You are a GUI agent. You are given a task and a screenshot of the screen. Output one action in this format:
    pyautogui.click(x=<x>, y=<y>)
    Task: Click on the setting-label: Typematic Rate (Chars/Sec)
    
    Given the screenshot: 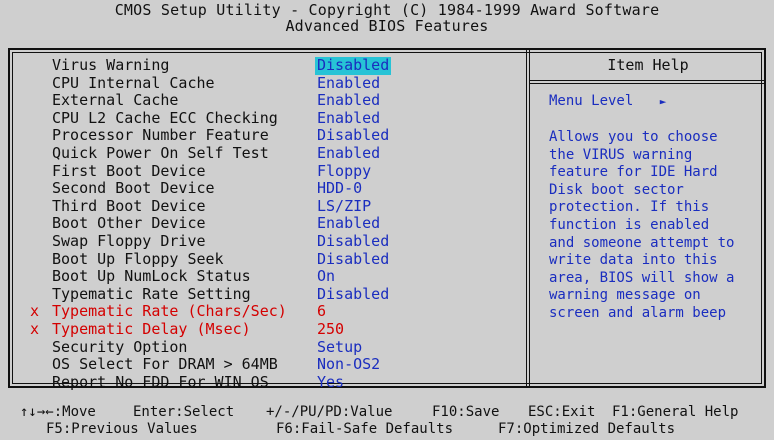 What is the action you would take?
    pyautogui.click(x=169, y=311)
    